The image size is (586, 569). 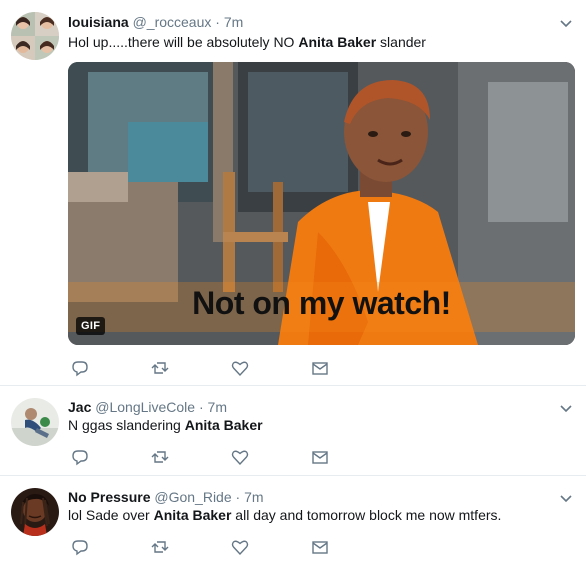 I want to click on tweet-text-part: lol Sade over, so click(x=111, y=515).